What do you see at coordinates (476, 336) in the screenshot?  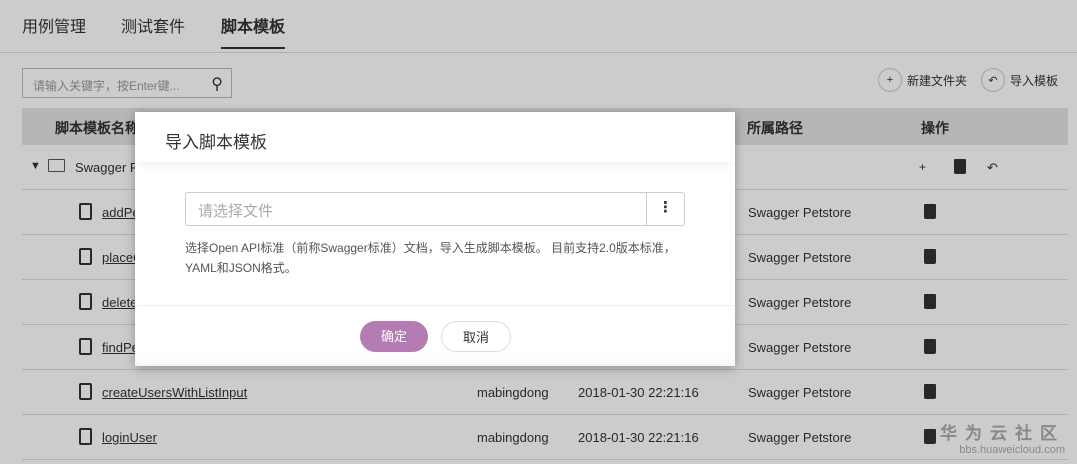 I see `cancel-button: 取消` at bounding box center [476, 336].